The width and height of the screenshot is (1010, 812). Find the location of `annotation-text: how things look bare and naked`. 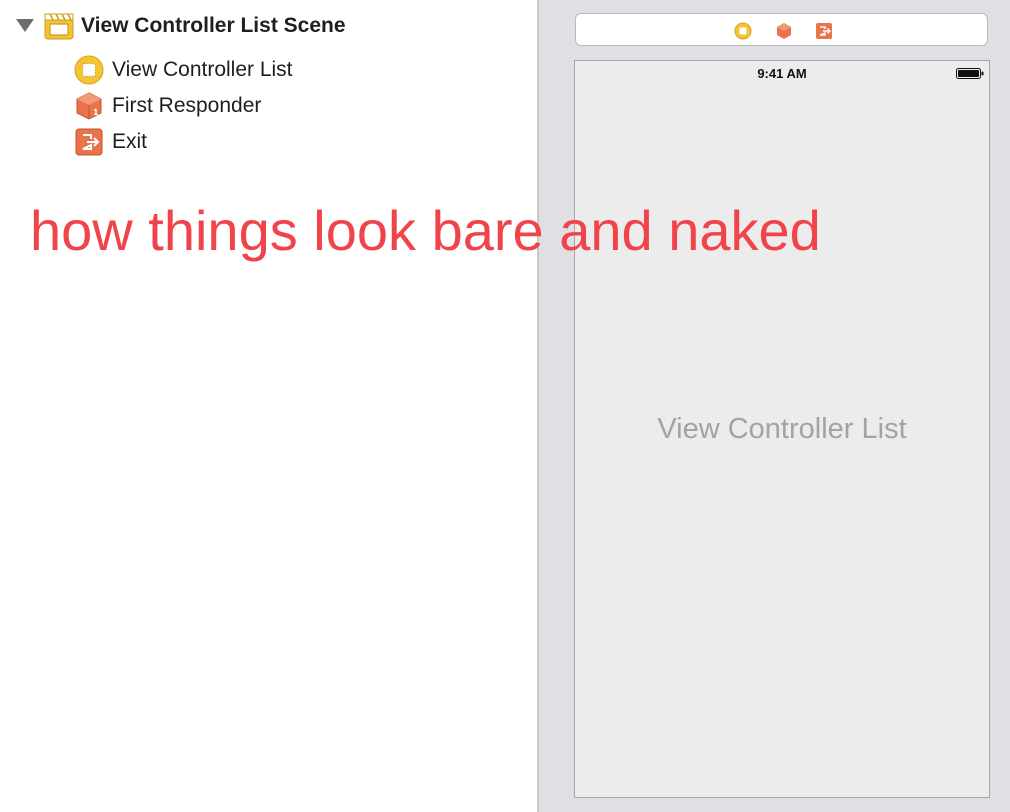

annotation-text: how things look bare and naked is located at coordinates (425, 230).